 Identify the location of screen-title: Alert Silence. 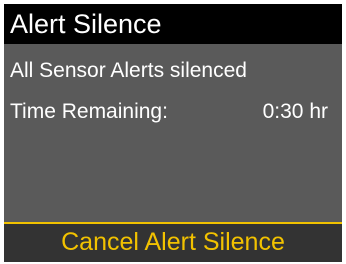
(173, 24).